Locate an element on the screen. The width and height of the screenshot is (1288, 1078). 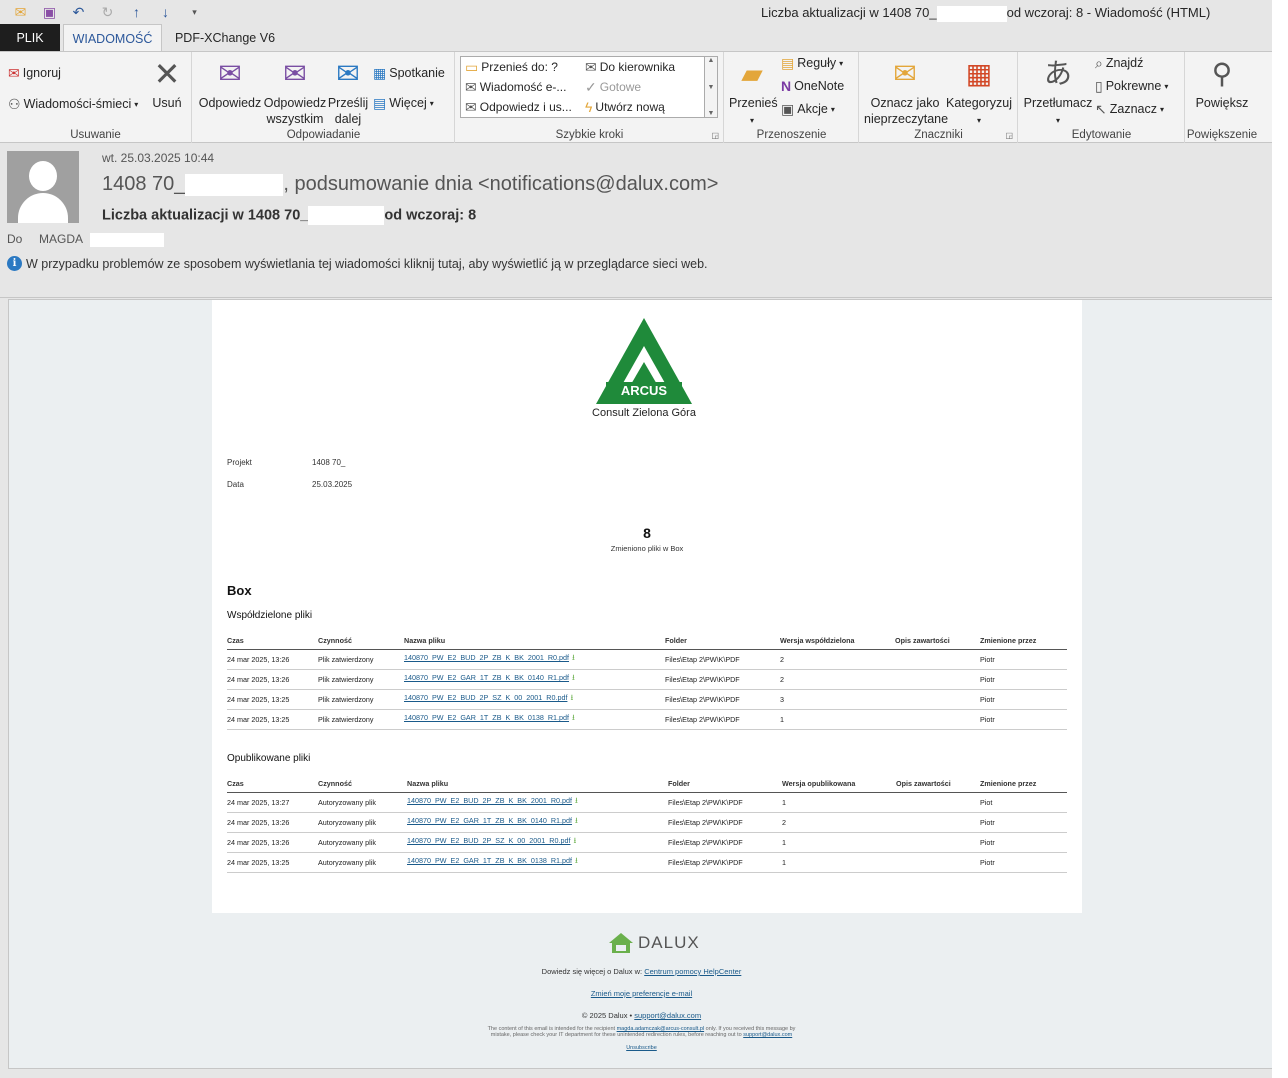
onenote-icon: N is located at coordinates (786, 86).